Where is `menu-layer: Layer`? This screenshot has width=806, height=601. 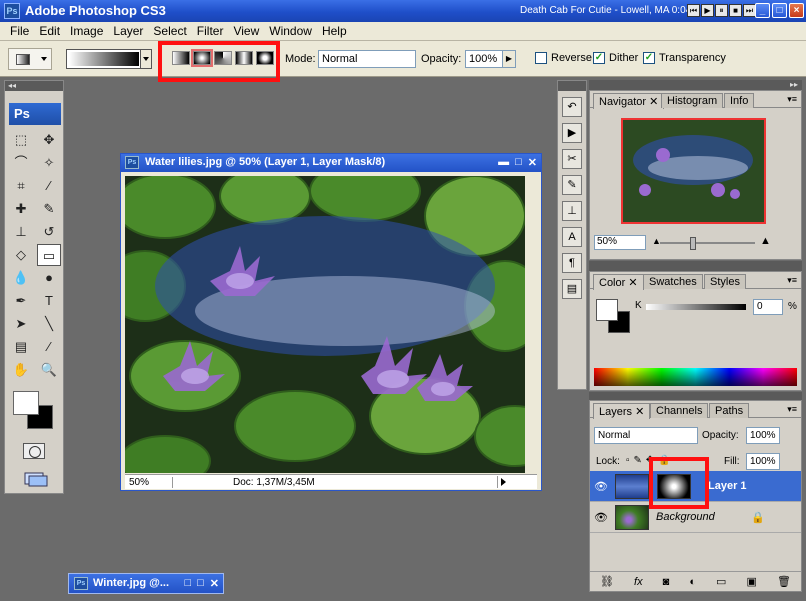 menu-layer: Layer is located at coordinates (129, 31).